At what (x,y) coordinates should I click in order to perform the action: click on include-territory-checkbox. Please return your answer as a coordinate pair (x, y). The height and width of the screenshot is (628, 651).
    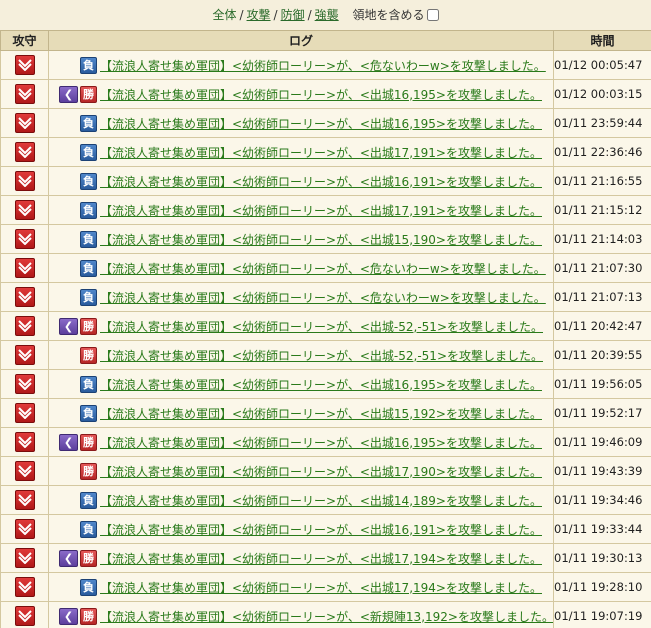
    Looking at the image, I should click on (432, 15).